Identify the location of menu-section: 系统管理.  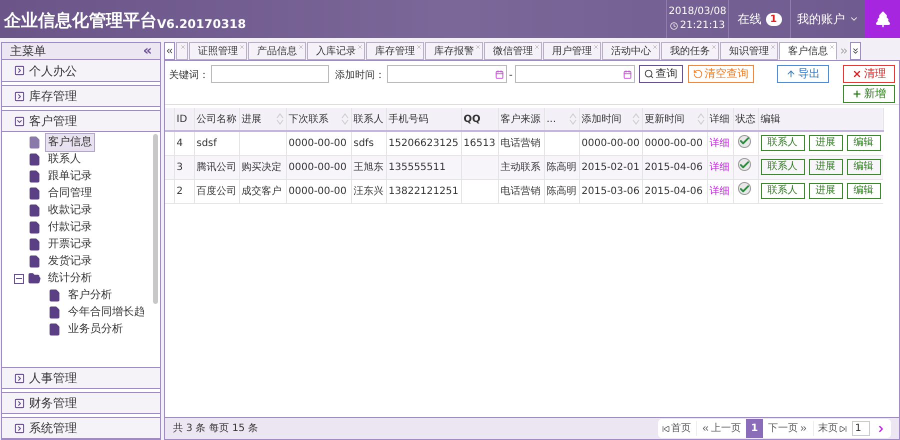
(81, 428).